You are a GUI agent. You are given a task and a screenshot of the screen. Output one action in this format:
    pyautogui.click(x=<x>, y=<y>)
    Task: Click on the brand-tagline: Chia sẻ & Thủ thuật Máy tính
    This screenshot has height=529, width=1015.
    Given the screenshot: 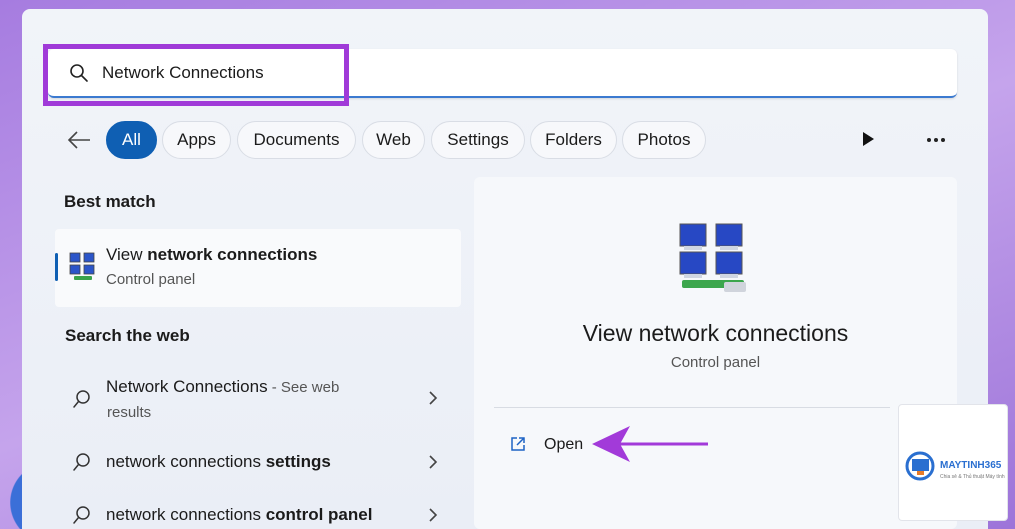 What is the action you would take?
    pyautogui.click(x=972, y=477)
    